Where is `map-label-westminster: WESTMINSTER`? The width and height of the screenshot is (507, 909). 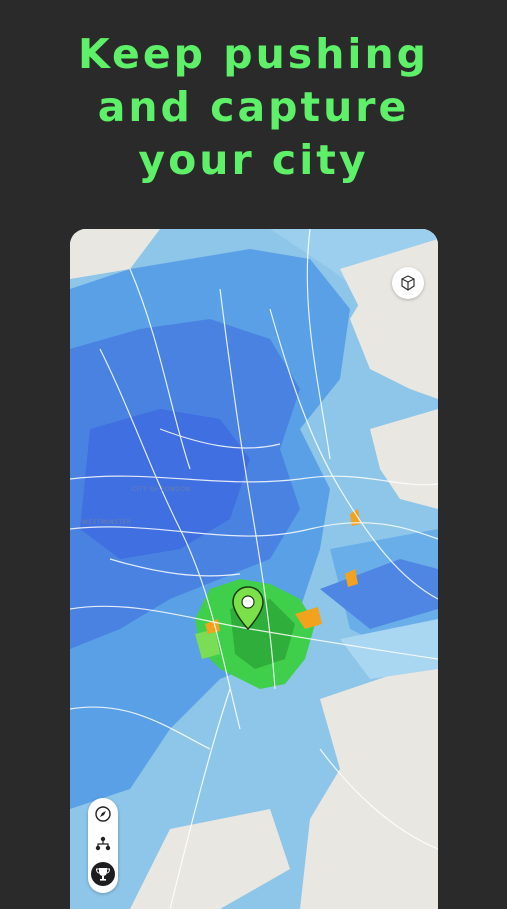 map-label-westminster: WESTMINSTER is located at coordinates (107, 522).